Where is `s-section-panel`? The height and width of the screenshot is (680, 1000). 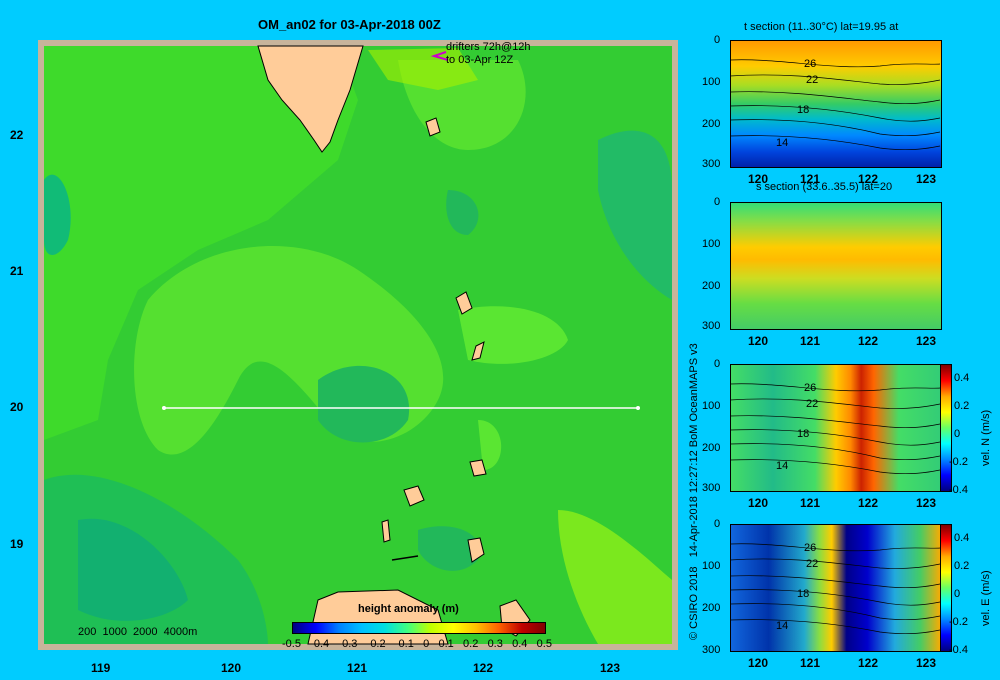
s-section-panel is located at coordinates (836, 266).